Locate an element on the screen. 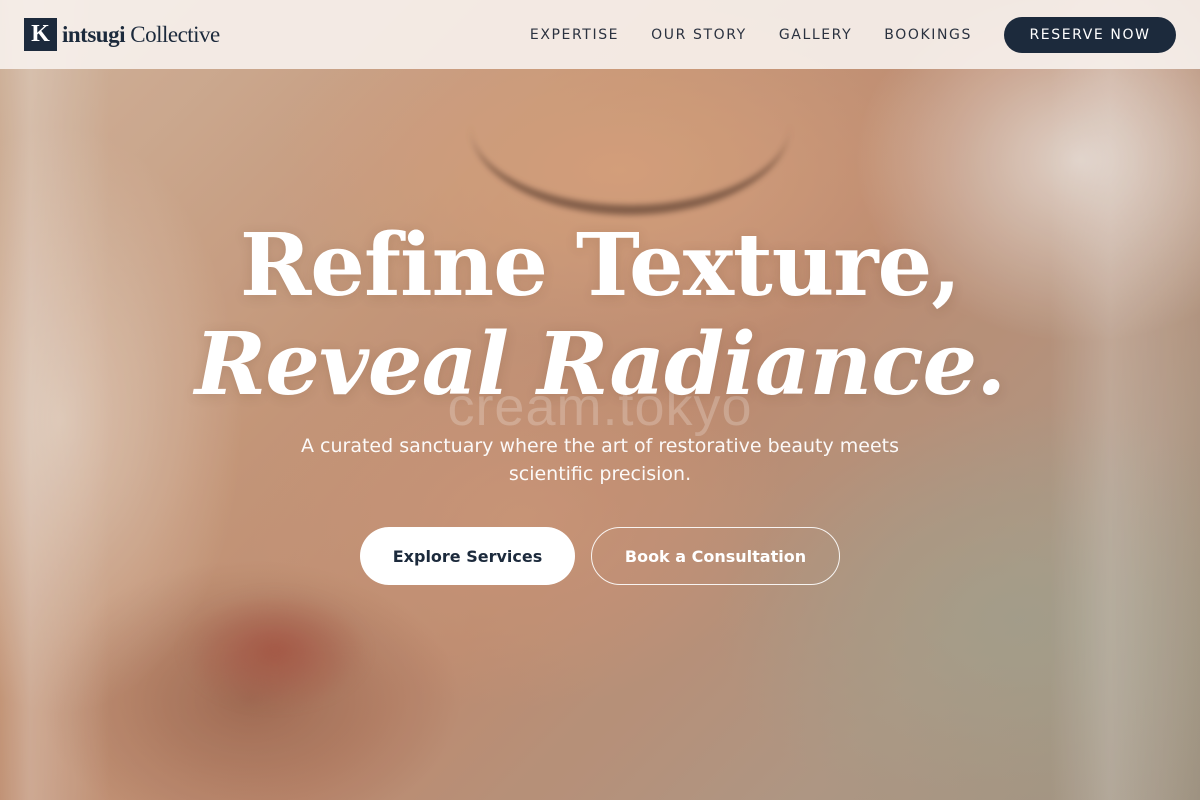  explore-services-button: Explore Services is located at coordinates (467, 556).